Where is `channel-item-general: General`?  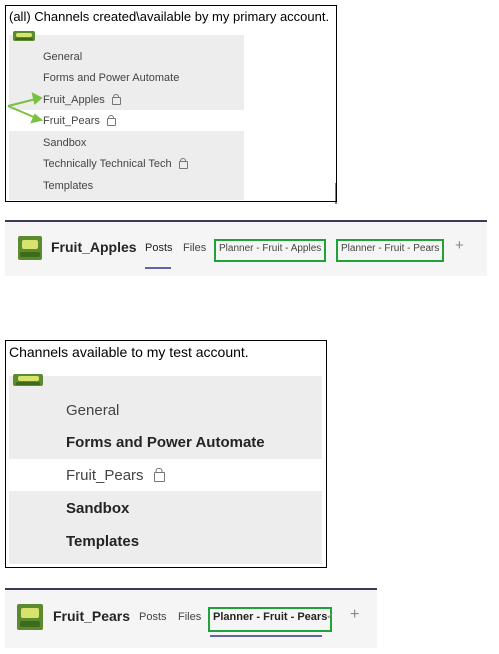
channel-item-general: General is located at coordinates (165, 410).